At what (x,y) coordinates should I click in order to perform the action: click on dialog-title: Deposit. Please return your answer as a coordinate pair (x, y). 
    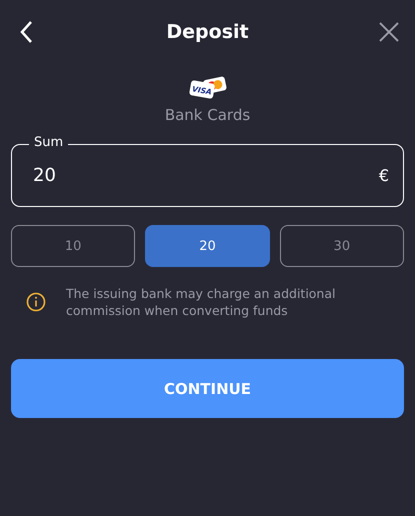
    Looking at the image, I should click on (207, 32).